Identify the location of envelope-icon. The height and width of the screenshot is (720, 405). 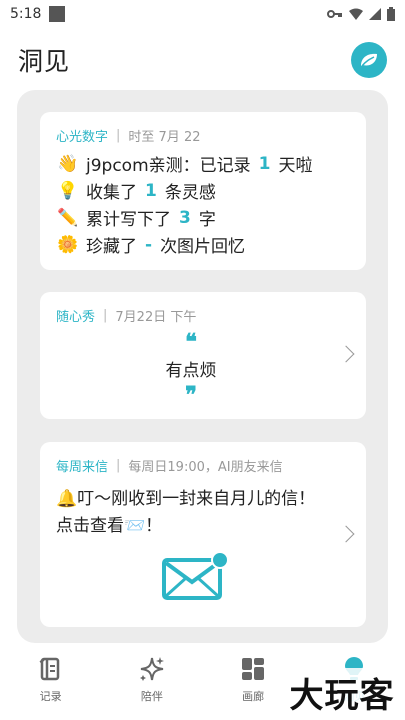
(195, 575).